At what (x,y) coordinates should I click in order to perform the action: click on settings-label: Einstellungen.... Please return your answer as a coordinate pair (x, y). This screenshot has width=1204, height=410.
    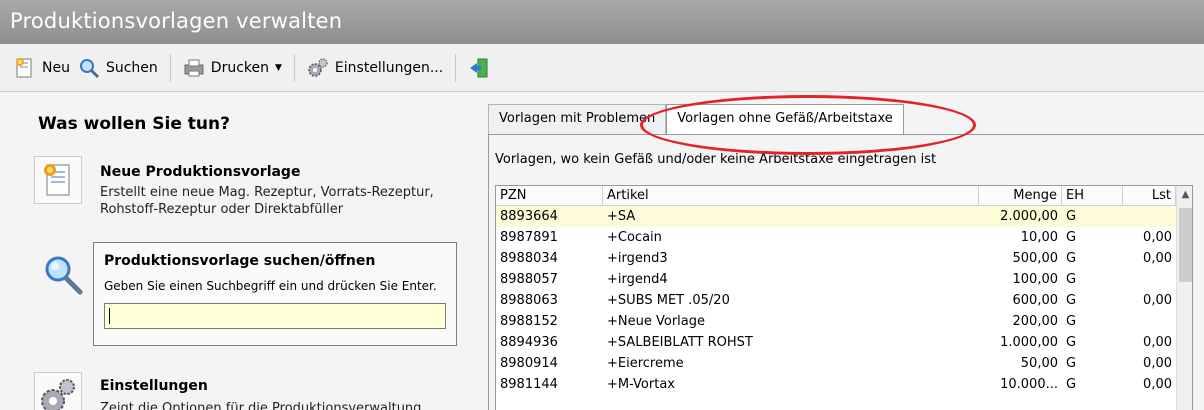
    Looking at the image, I should click on (389, 67).